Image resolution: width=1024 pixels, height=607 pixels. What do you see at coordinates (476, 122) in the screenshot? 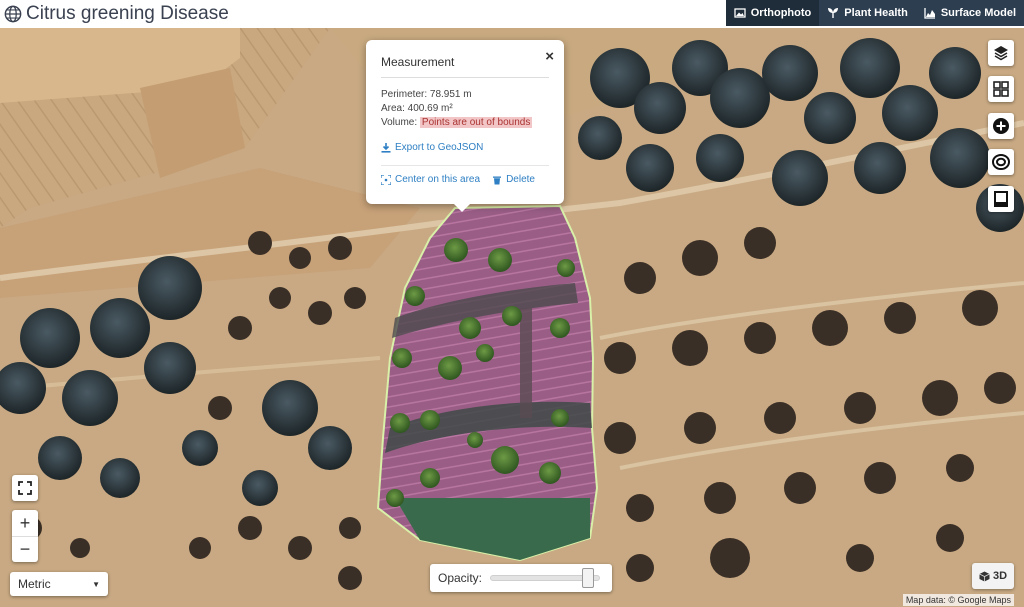
I see `volume-warning: Points are out of bounds` at bounding box center [476, 122].